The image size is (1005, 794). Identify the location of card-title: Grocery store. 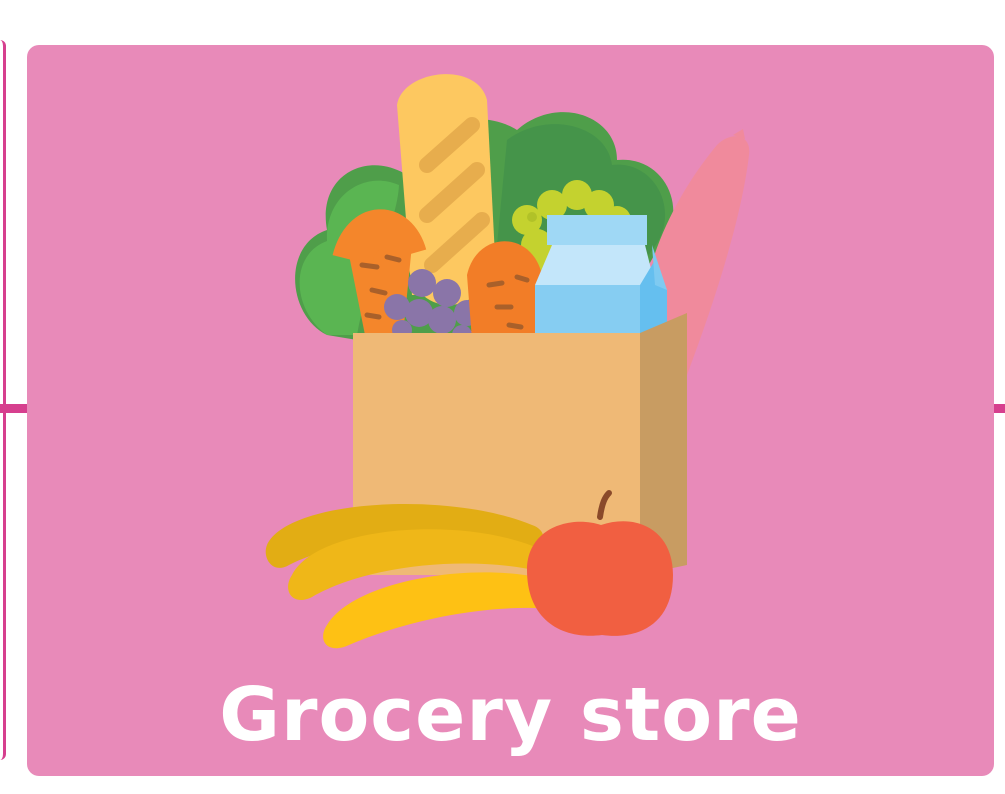
(510, 715).